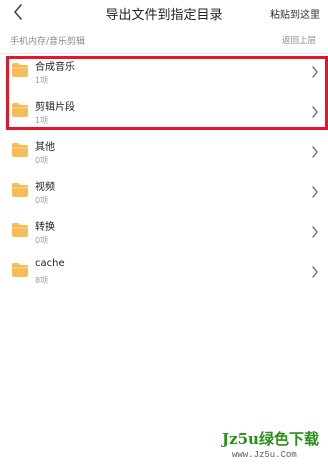 The height and width of the screenshot is (472, 328). I want to click on folder-name: cache, so click(50, 263).